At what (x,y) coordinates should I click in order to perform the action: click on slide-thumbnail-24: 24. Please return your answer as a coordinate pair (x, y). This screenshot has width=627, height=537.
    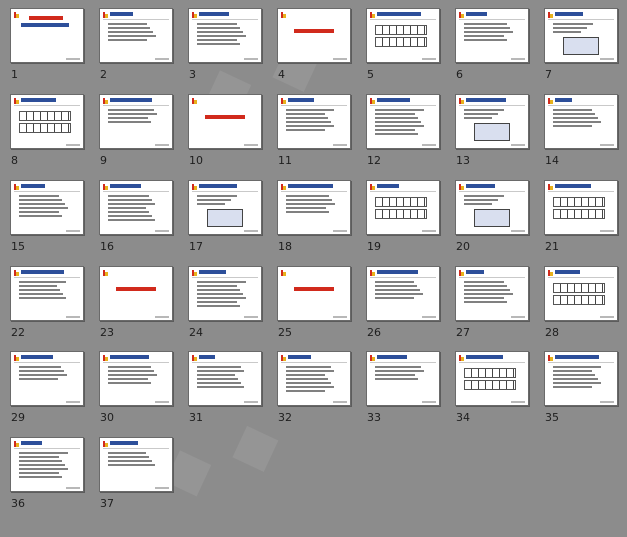
    Looking at the image, I should click on (228, 302).